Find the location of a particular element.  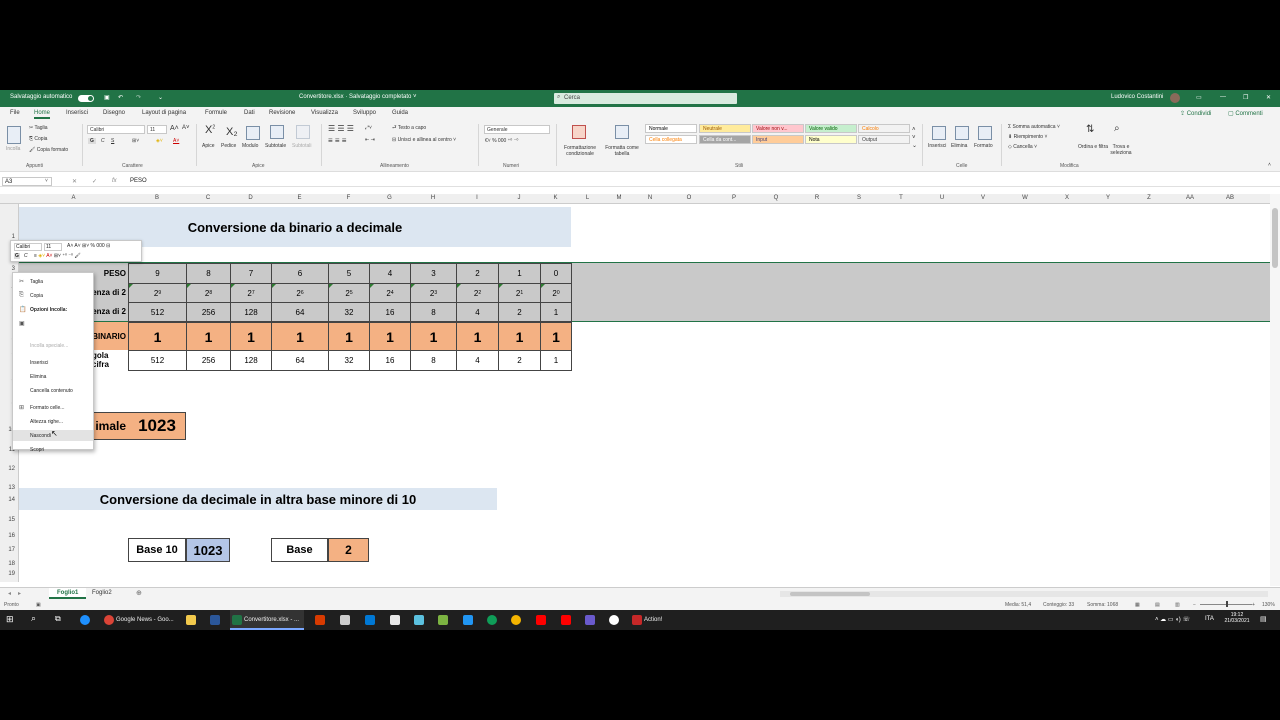

context-menu-item: ▣ is located at coordinates (53, 326).